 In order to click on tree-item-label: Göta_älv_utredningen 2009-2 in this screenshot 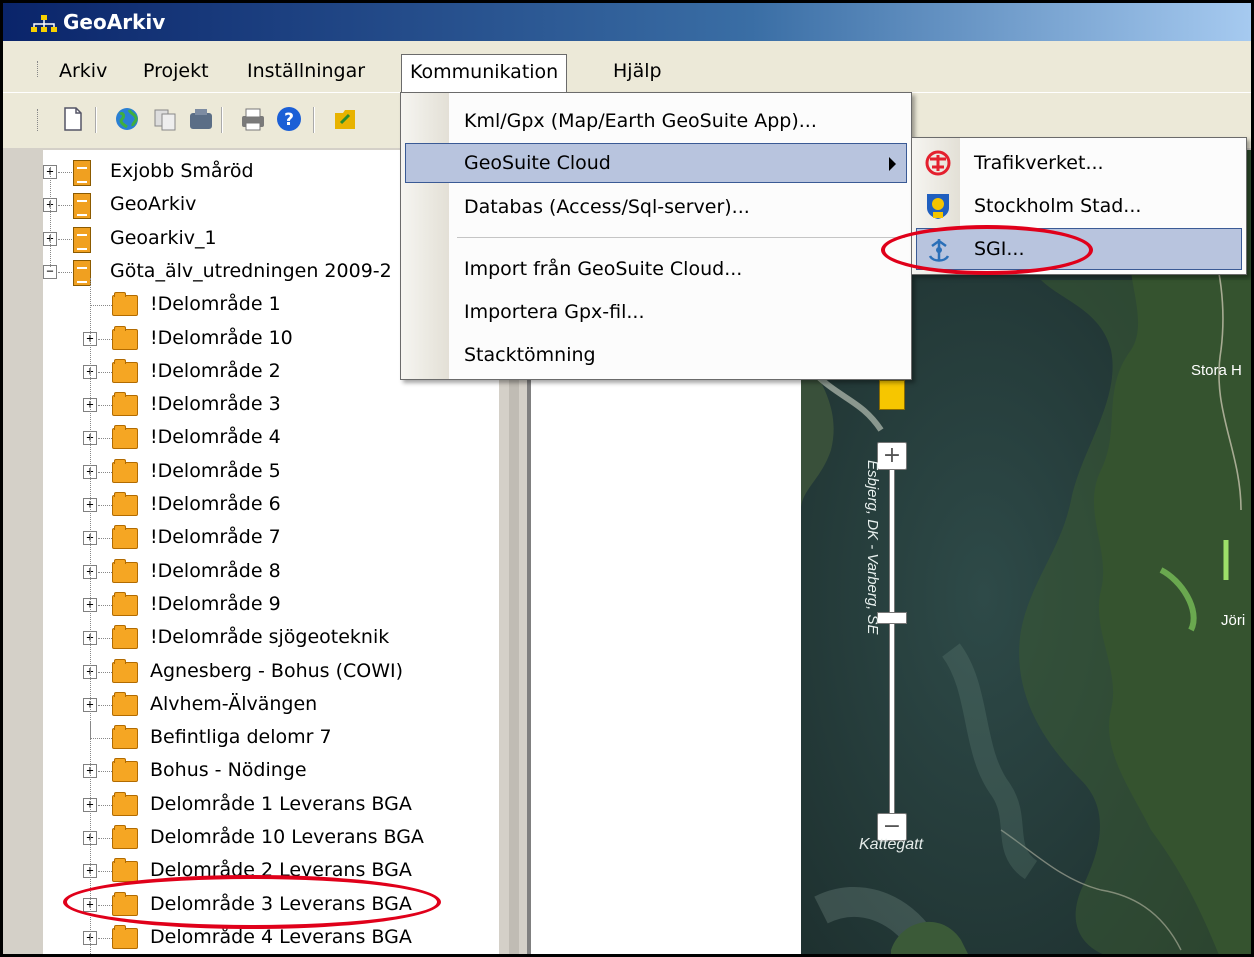, I will do `click(251, 270)`.